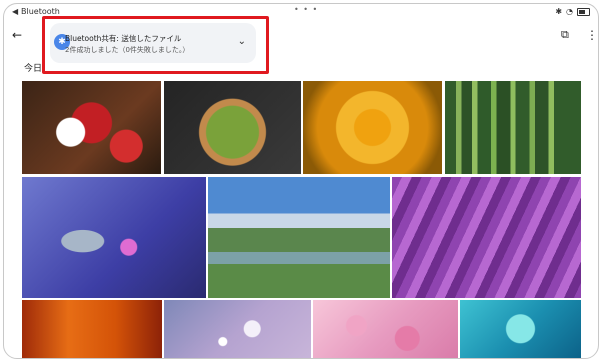 The image size is (600, 360). What do you see at coordinates (15, 11) in the screenshot?
I see `back-to-app-icon: ◀` at bounding box center [15, 11].